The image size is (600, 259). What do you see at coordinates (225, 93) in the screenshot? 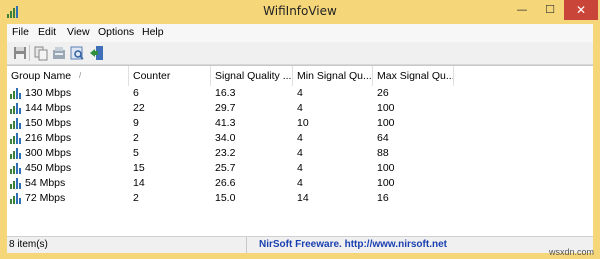
I see `cell-quality: 16.3` at bounding box center [225, 93].